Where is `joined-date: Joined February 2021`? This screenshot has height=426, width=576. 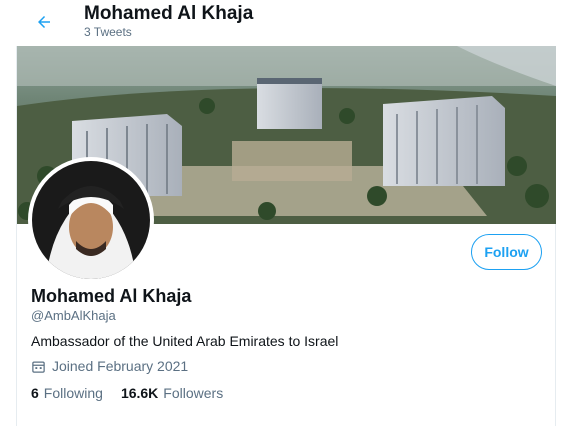 joined-date: Joined February 2021 is located at coordinates (109, 366).